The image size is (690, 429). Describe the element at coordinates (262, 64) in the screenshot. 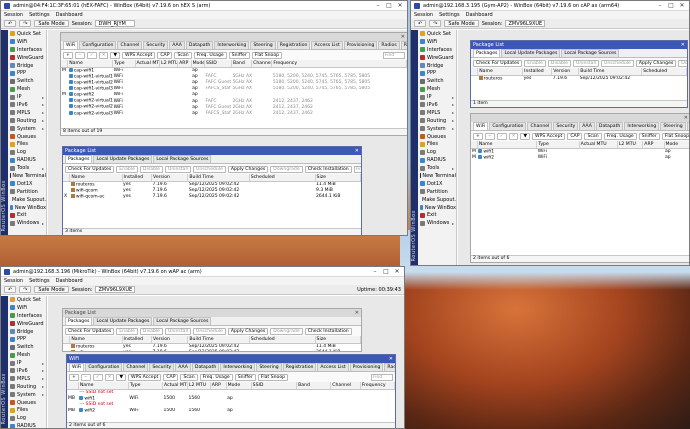

I see `column-header: Channel` at that location.